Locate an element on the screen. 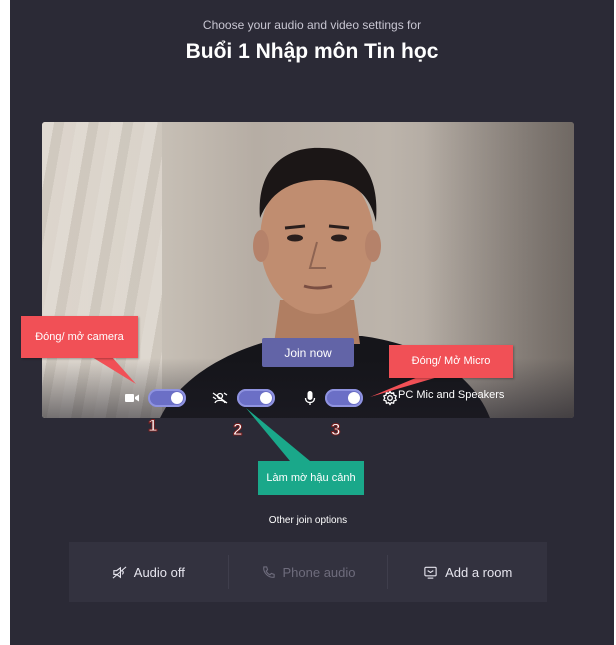  room-icon is located at coordinates (430, 572).